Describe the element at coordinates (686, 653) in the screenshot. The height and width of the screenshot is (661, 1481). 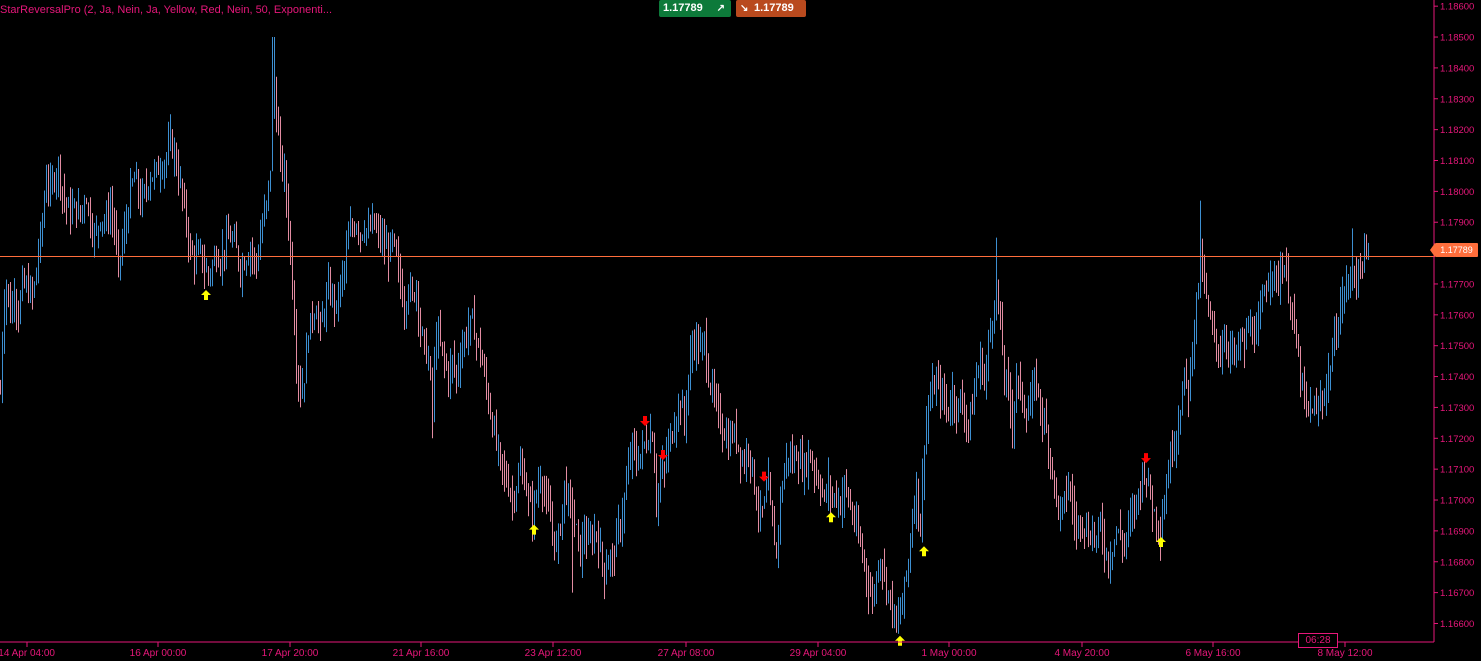
I see `time-tick-label: 27 Apr 08:00` at that location.